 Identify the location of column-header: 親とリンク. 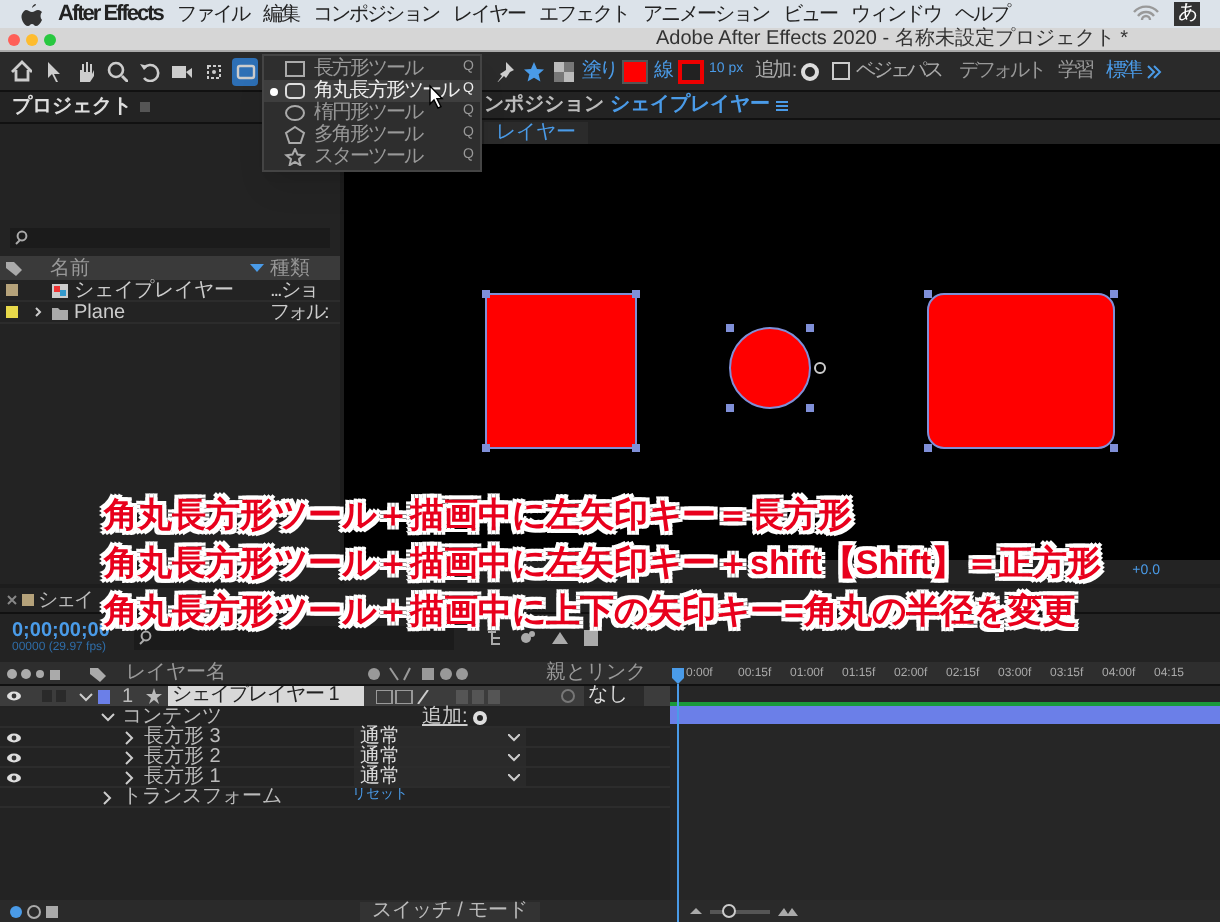
(596, 673).